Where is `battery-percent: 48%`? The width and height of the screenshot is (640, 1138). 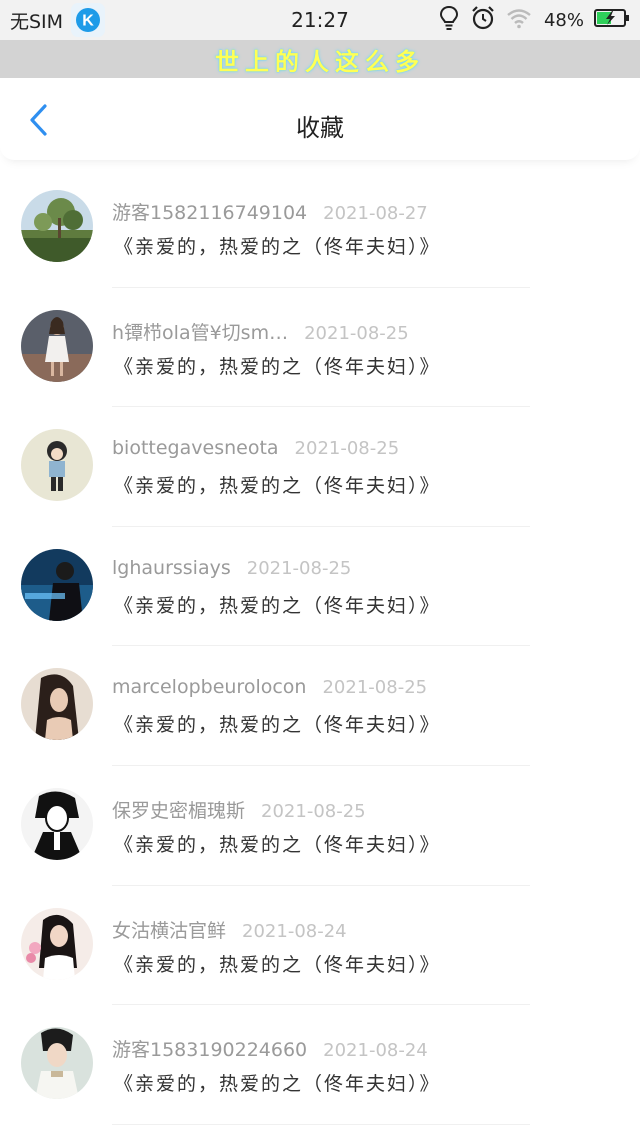 battery-percent: 48% is located at coordinates (563, 20).